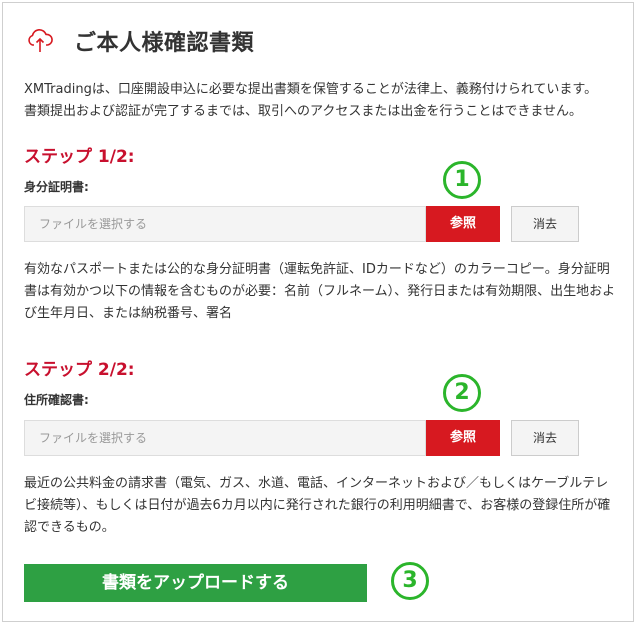 This screenshot has height=626, width=638. I want to click on address-document-file-input: ファイルを選択する, so click(225, 438).